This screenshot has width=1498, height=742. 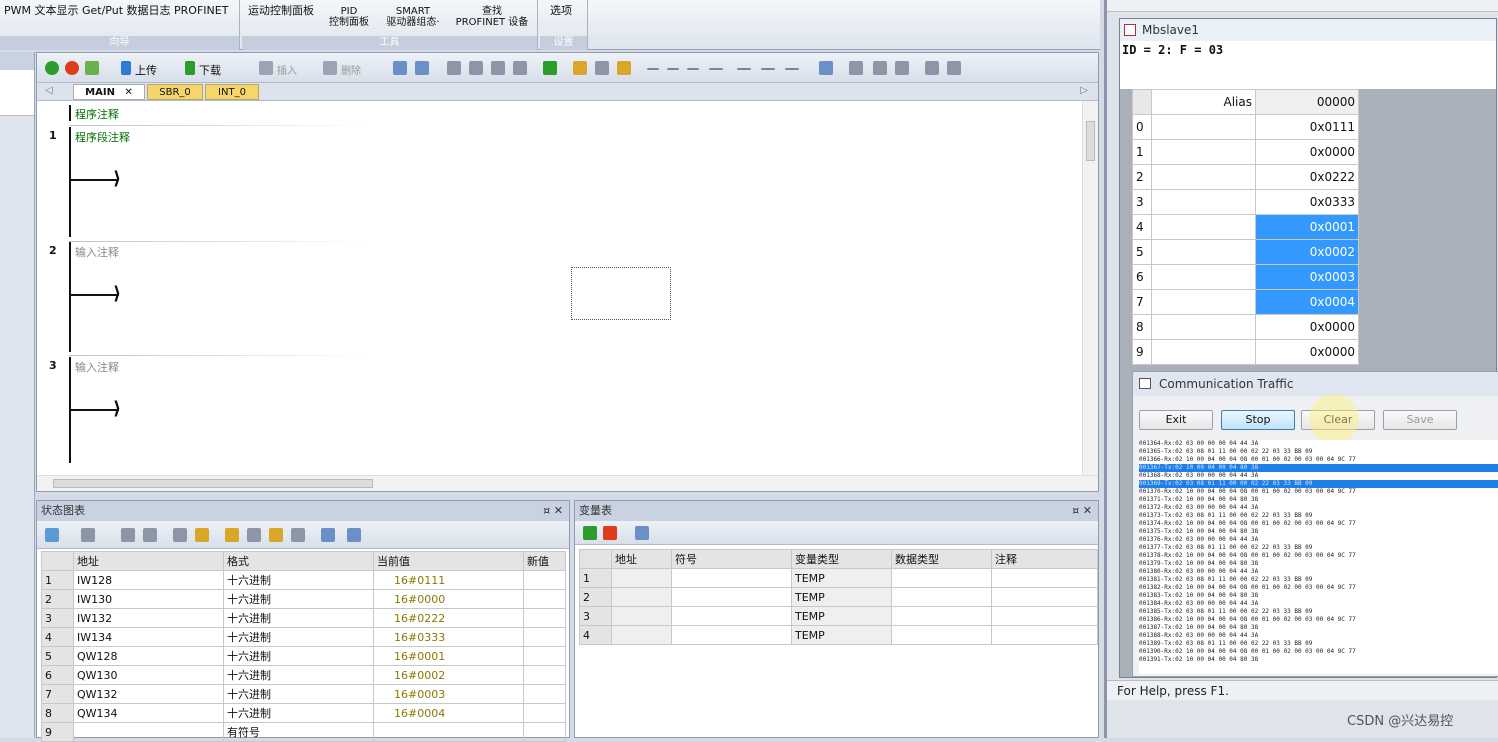 I want to click on table-row: 3 IW132 十六进制 16#0222, so click(x=303, y=618).